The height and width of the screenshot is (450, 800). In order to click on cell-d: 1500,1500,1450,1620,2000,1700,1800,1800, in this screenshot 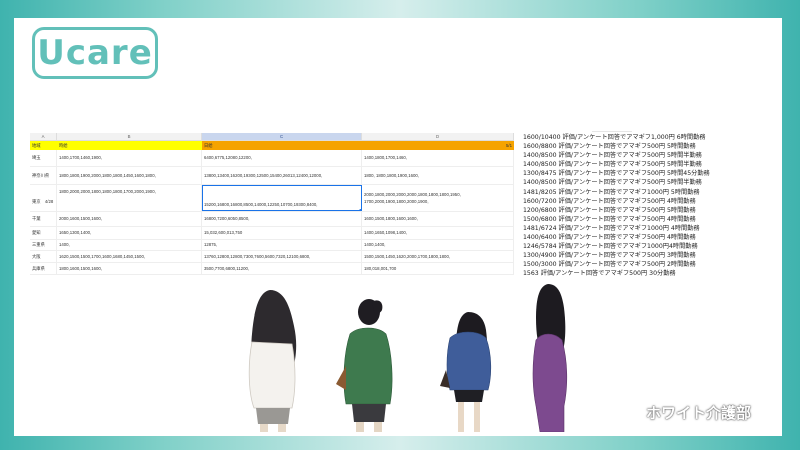, I will do `click(438, 256)`.